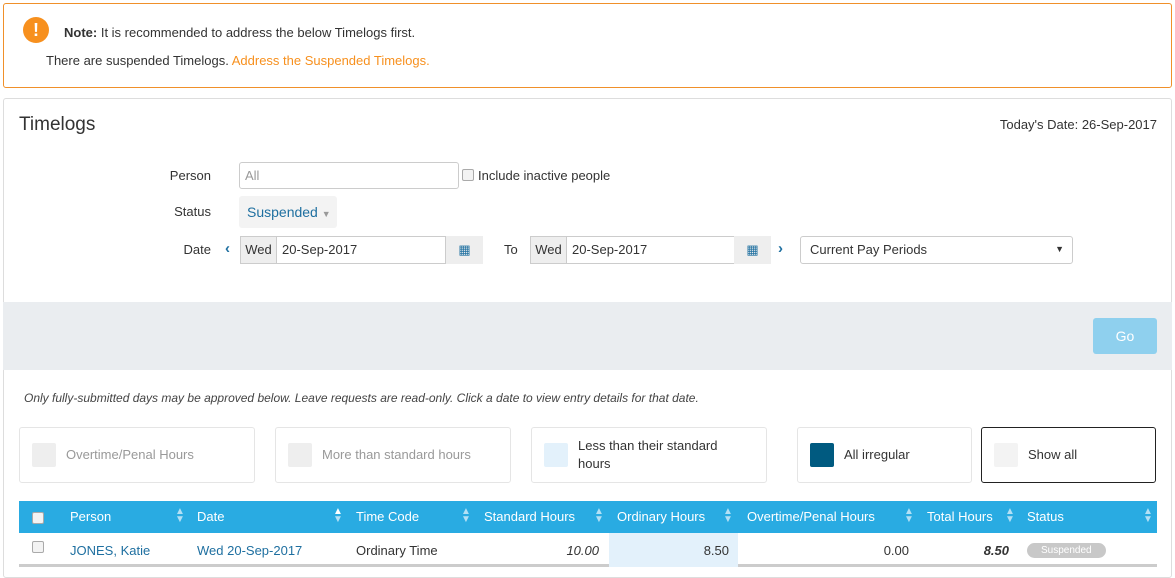 The image size is (1175, 578). I want to click on standard-hours: 10.00, so click(582, 550).